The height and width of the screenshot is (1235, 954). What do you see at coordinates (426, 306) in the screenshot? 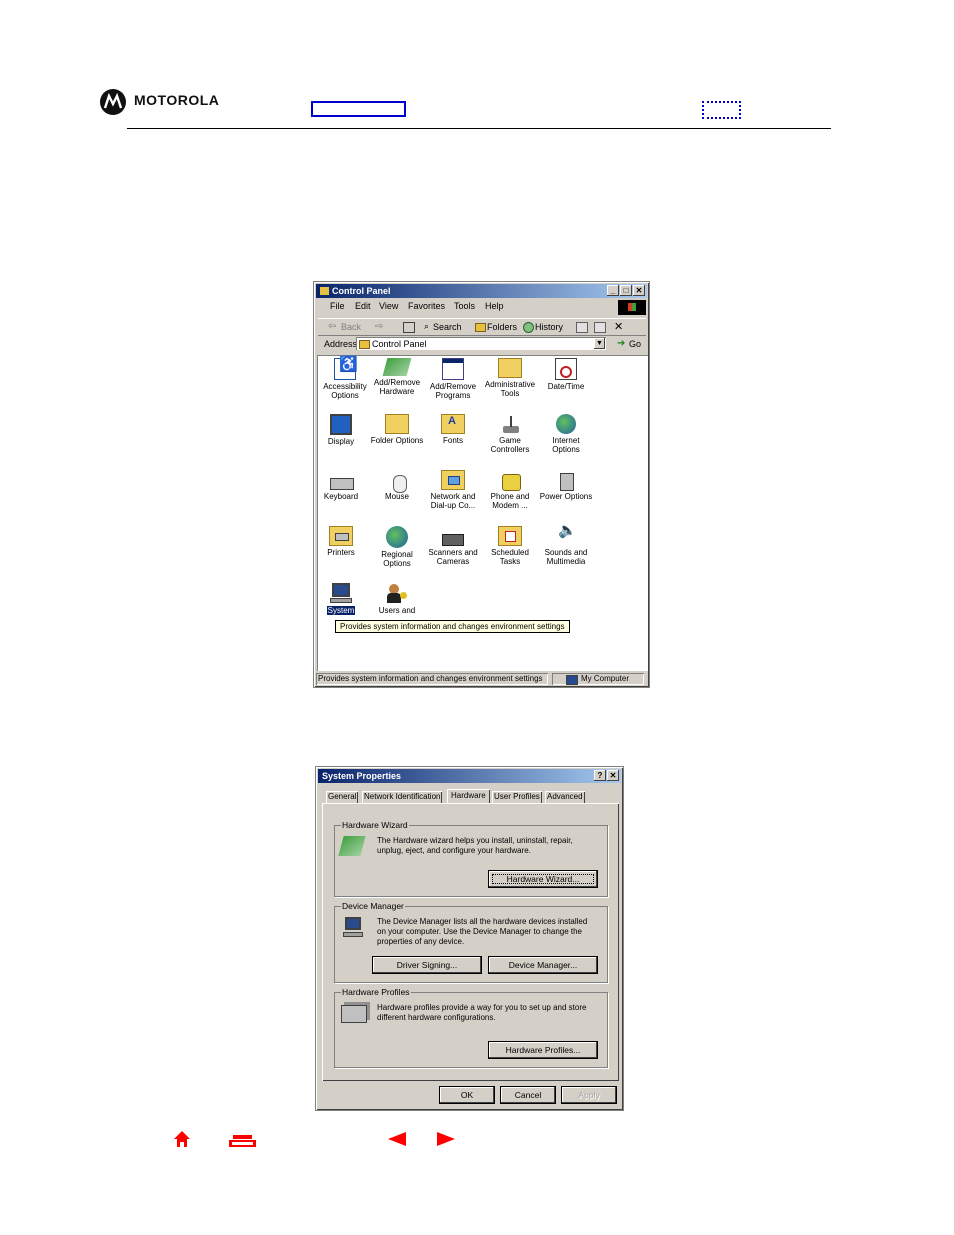
I see `menu-favorites: Favorites` at bounding box center [426, 306].